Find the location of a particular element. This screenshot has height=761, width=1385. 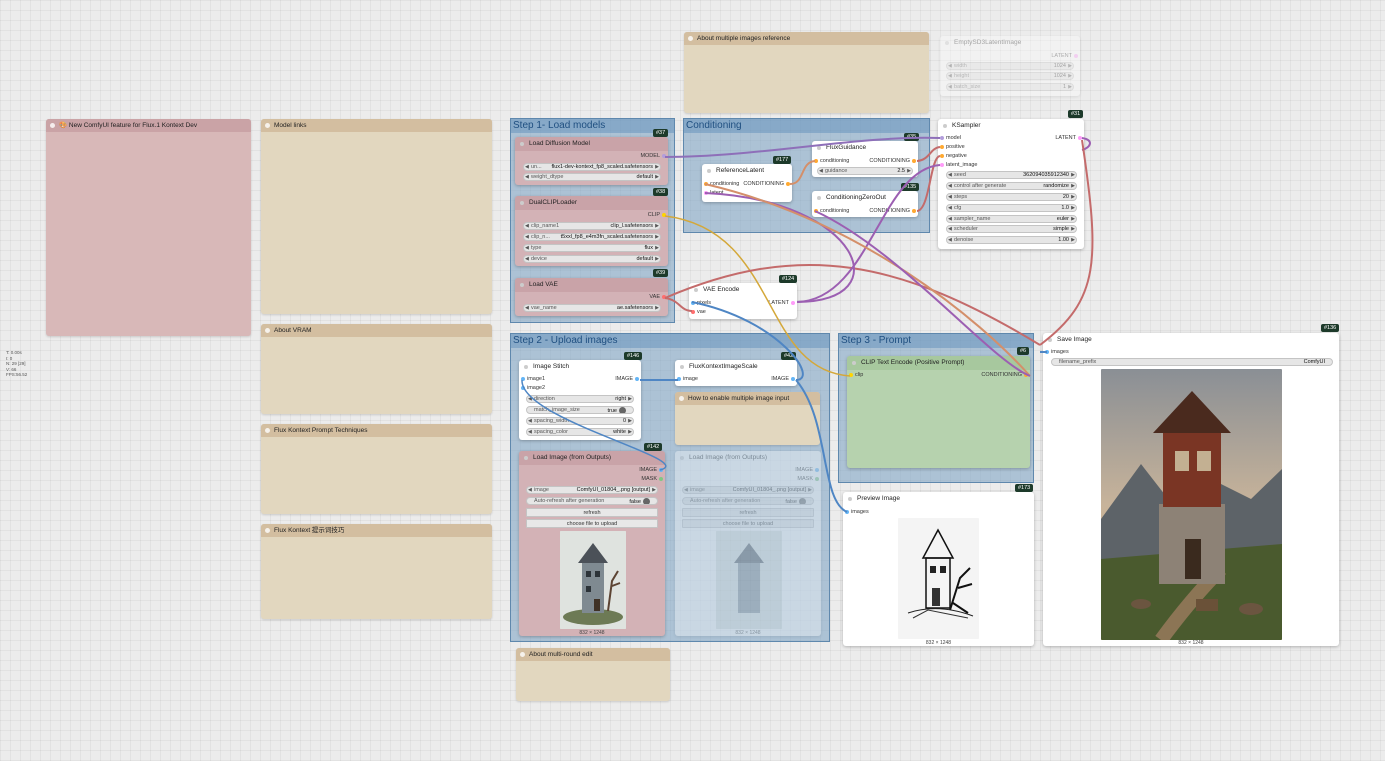

node-title: Load Diffusion Model is located at coordinates (591, 144).